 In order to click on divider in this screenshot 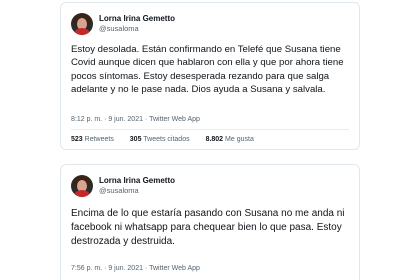, I will do `click(210, 129)`.